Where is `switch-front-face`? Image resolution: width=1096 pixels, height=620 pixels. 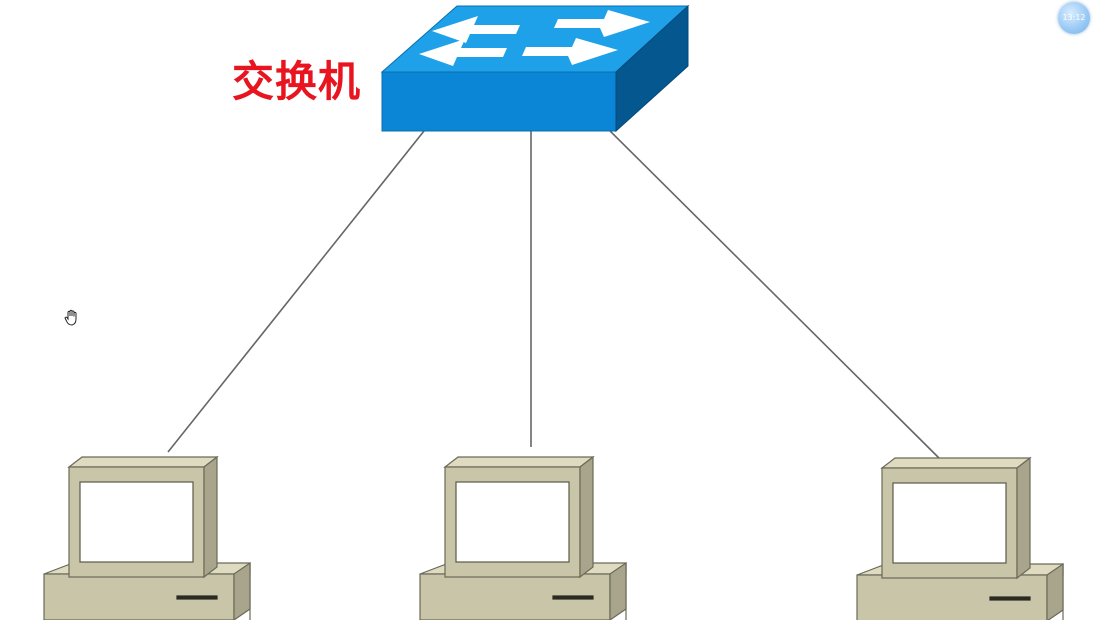 switch-front-face is located at coordinates (499, 101).